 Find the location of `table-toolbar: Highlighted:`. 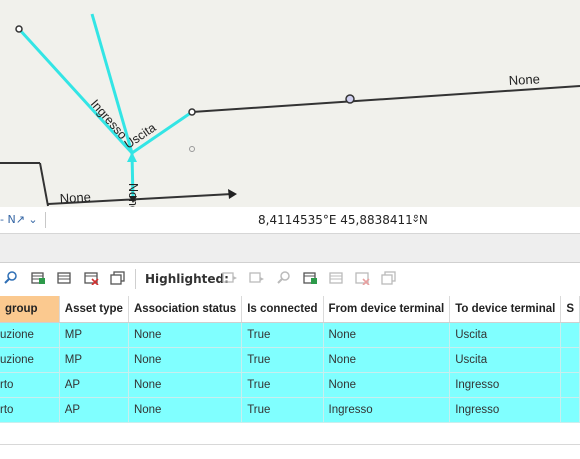

table-toolbar: Highlighted: is located at coordinates (290, 279).